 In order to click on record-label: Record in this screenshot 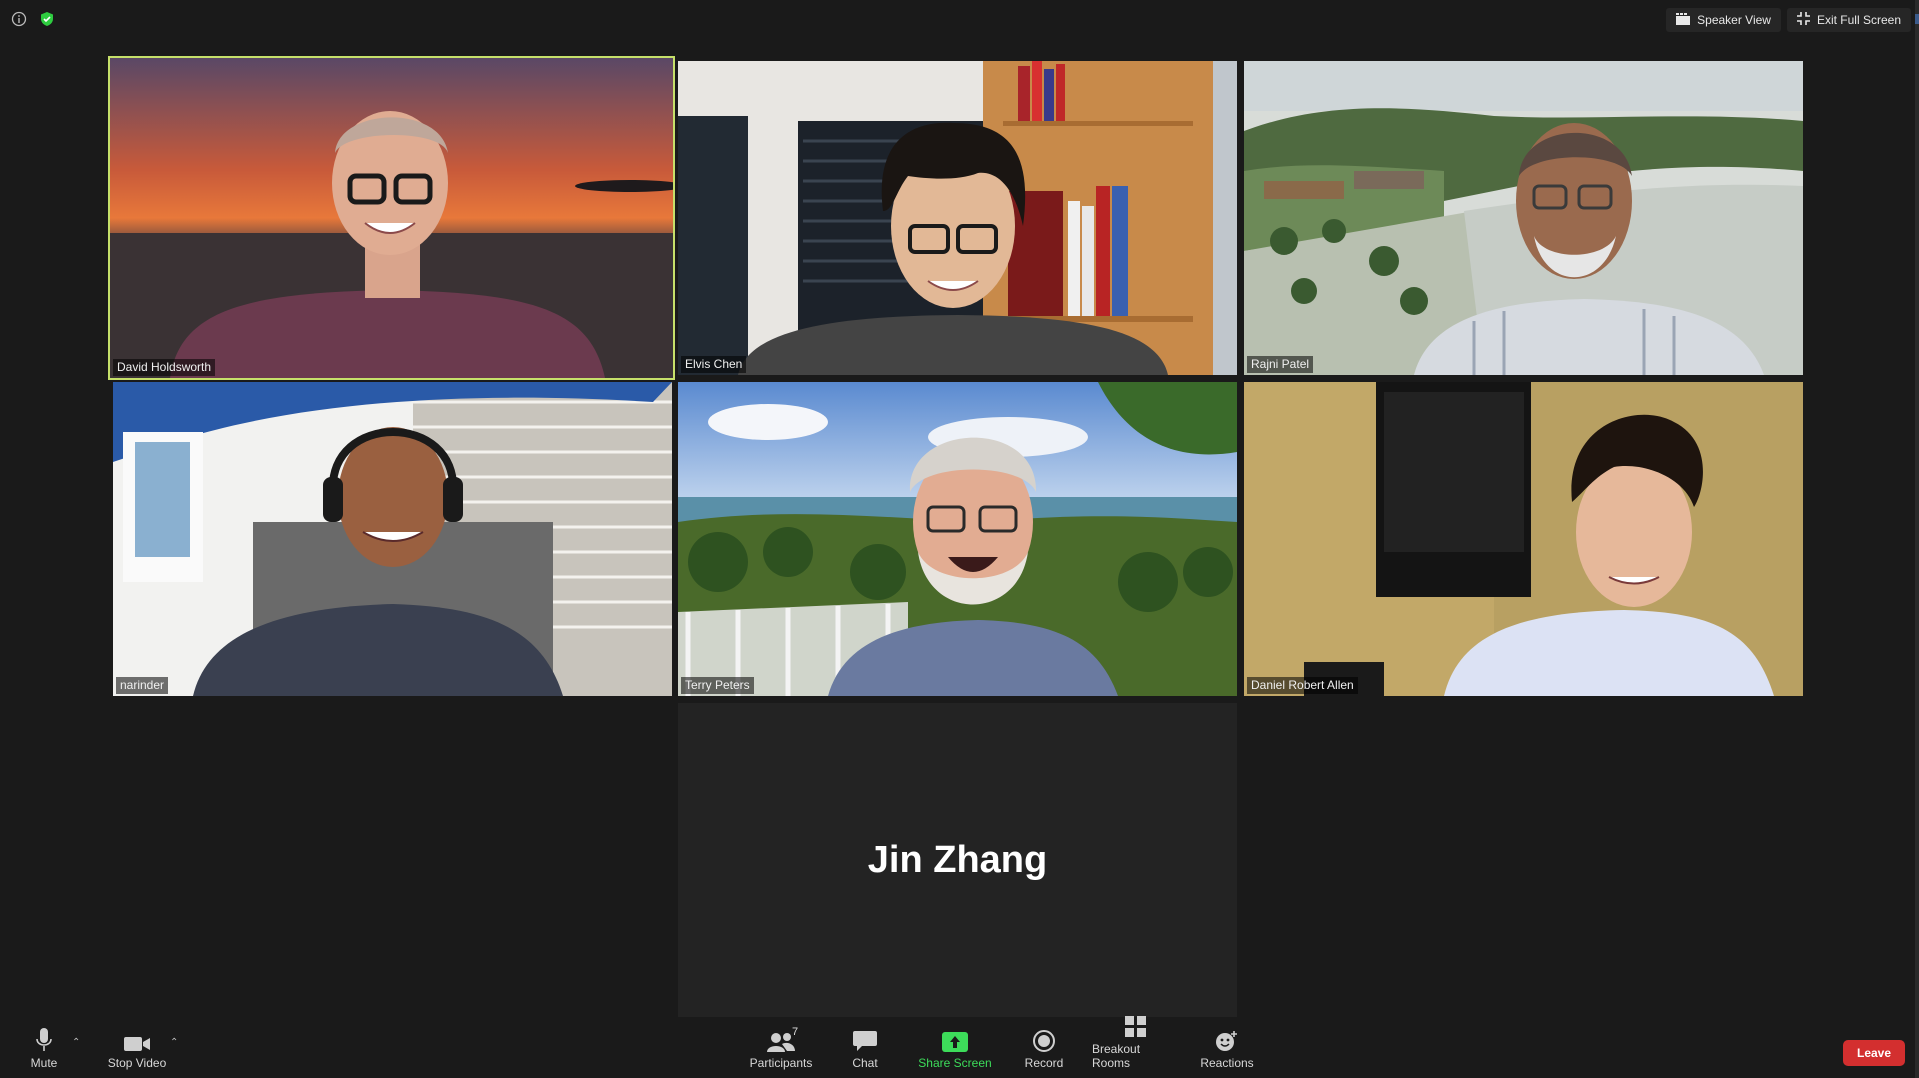, I will do `click(1044, 1063)`.